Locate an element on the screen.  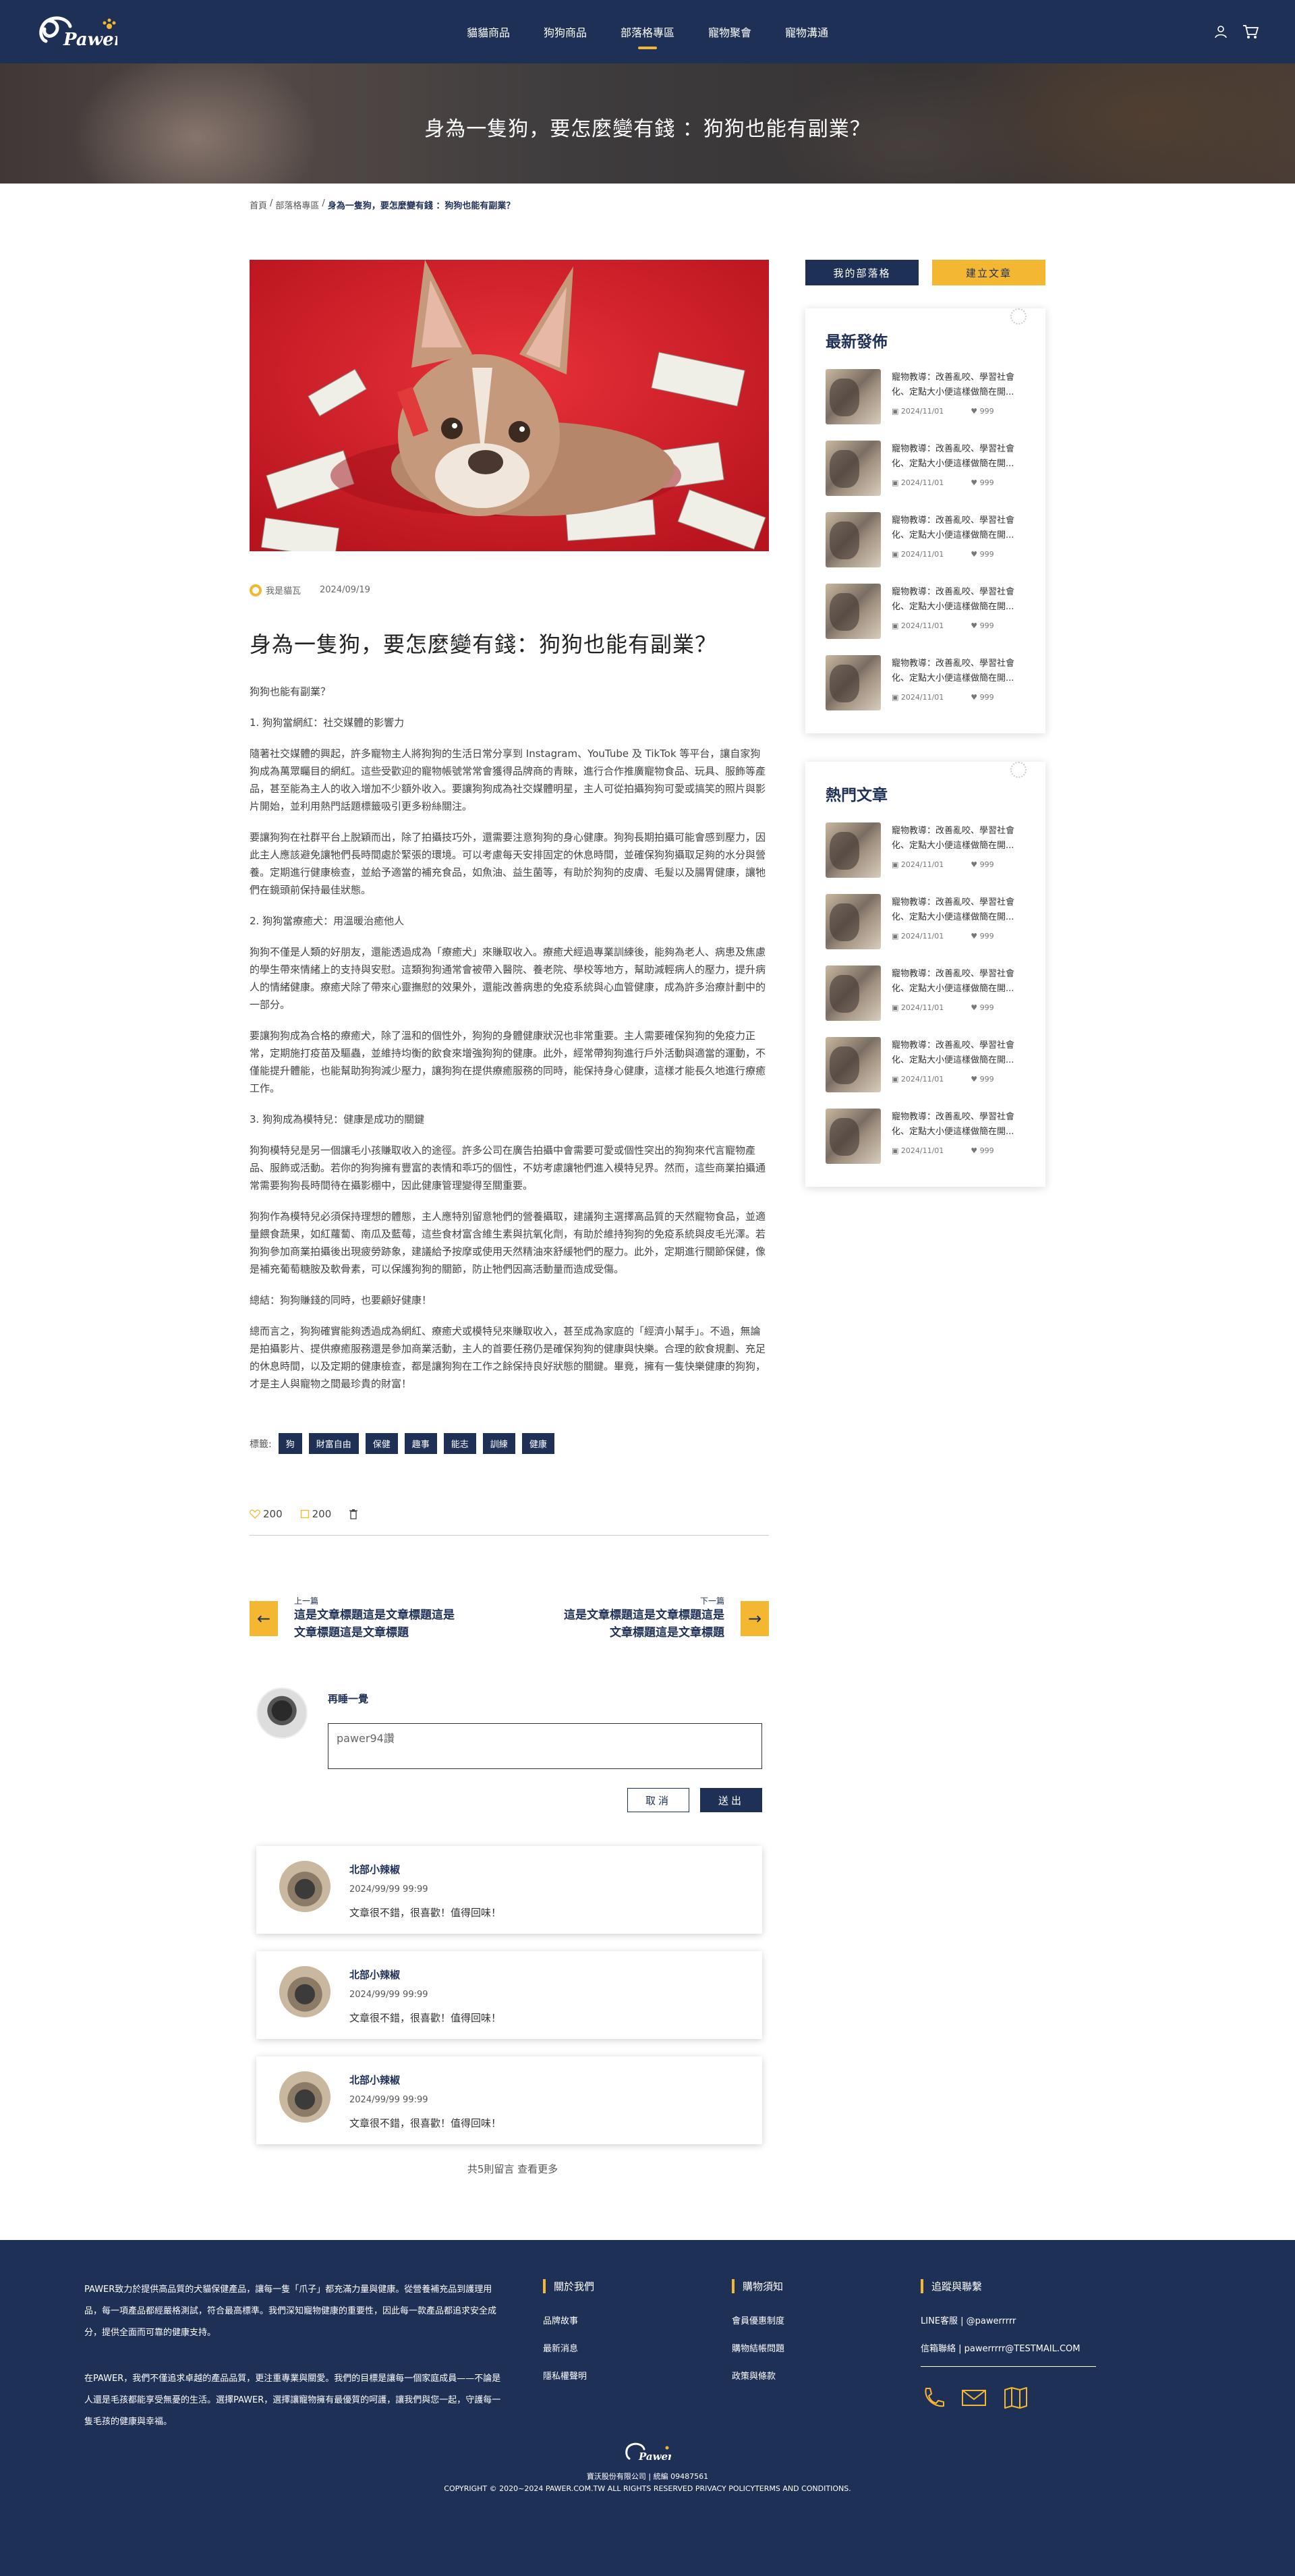
footer-shopping-column: 購物須知 會員優惠制度 購物結帳問題 政策與條款 is located at coordinates (826, 2368).